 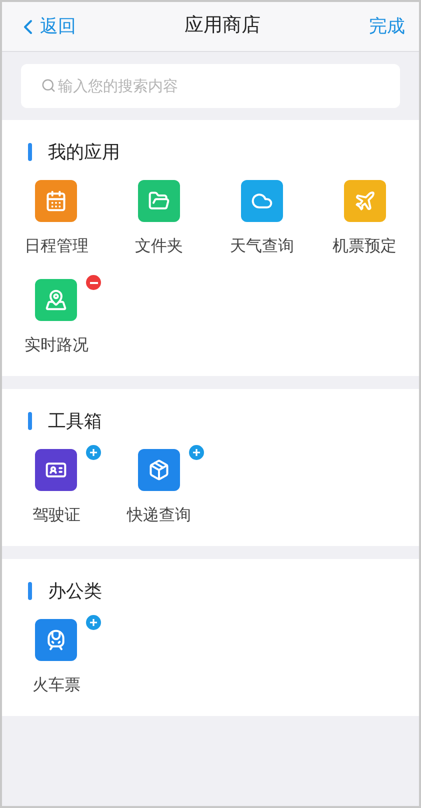 What do you see at coordinates (75, 591) in the screenshot?
I see `section-title: 办公类` at bounding box center [75, 591].